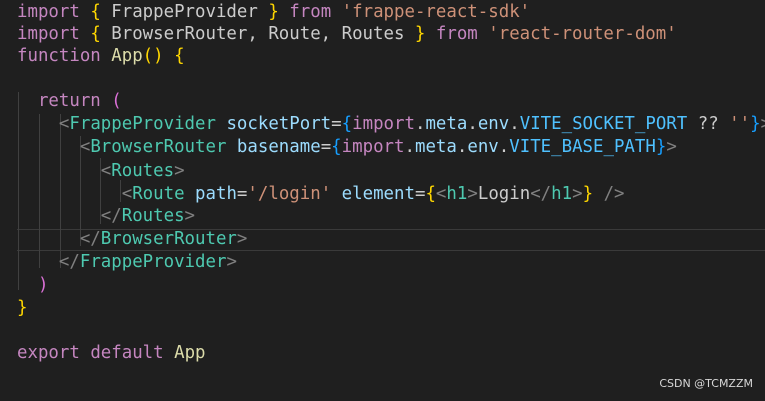  I want to click on code-token: env, so click(493, 124).